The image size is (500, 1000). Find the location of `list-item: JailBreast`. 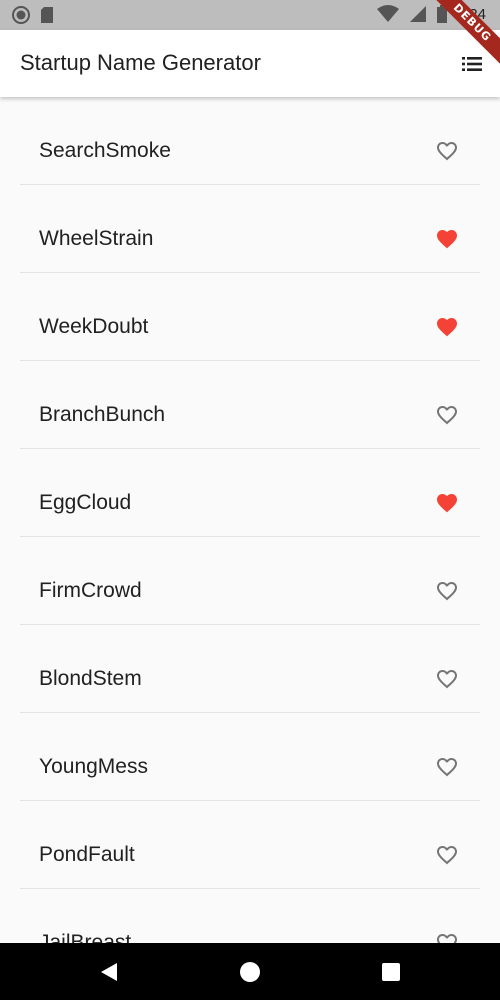

list-item: JailBreast is located at coordinates (250, 916).